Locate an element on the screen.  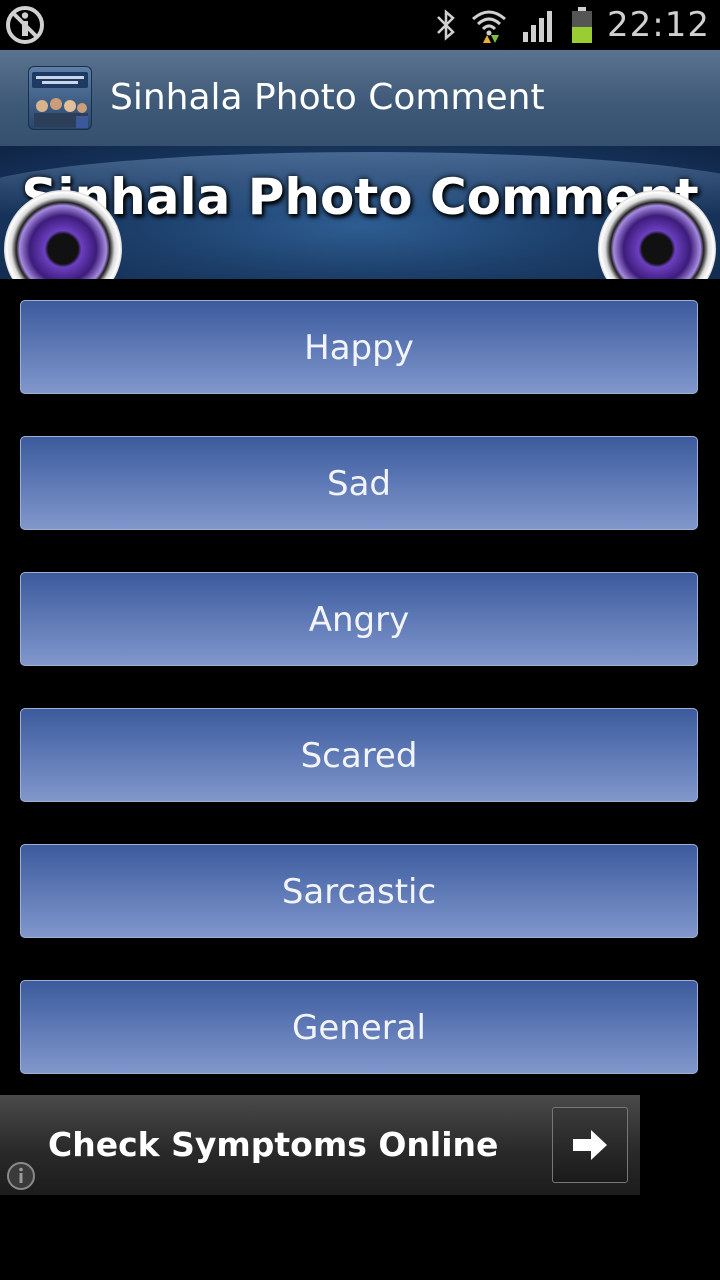
info-icon is located at coordinates (21, 1176).